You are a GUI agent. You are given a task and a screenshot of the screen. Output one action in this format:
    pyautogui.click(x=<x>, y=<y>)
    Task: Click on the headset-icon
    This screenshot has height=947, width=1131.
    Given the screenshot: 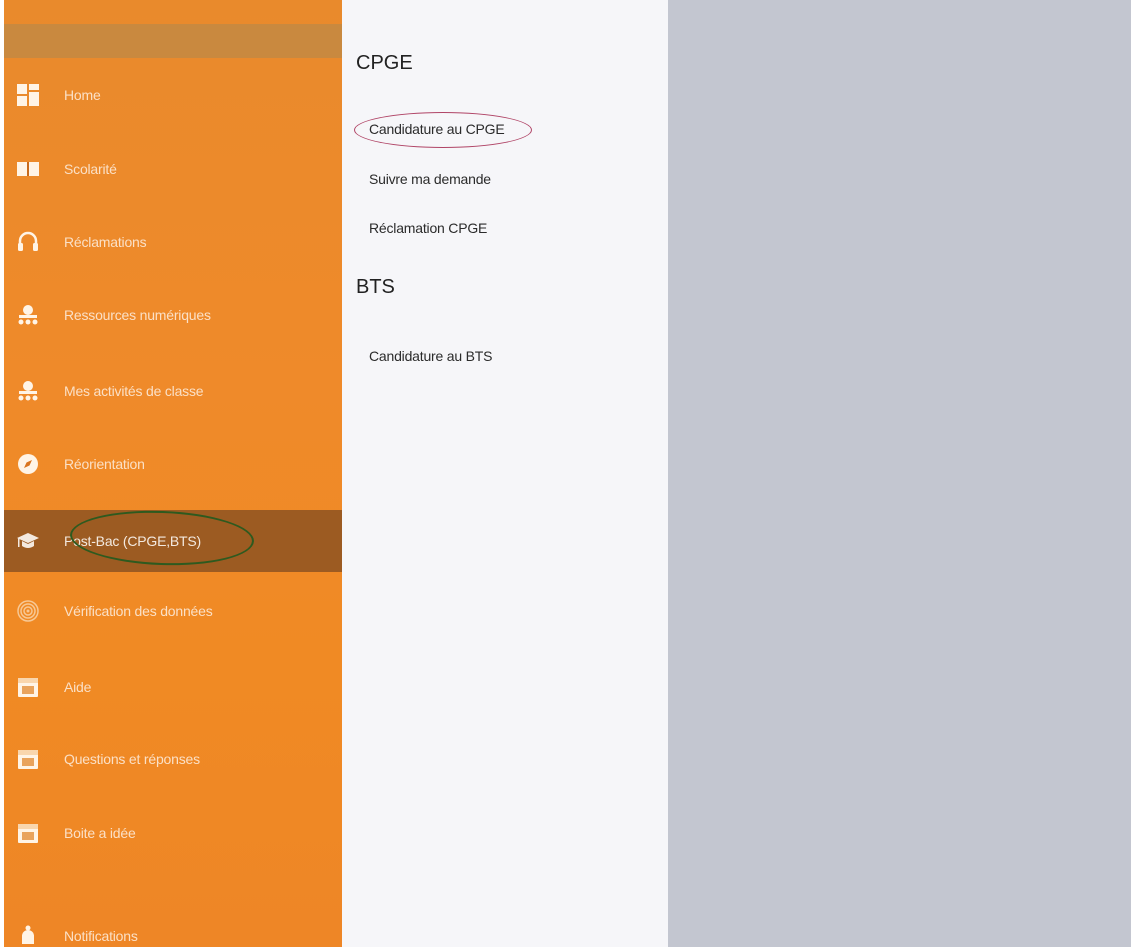 What is the action you would take?
    pyautogui.click(x=28, y=242)
    